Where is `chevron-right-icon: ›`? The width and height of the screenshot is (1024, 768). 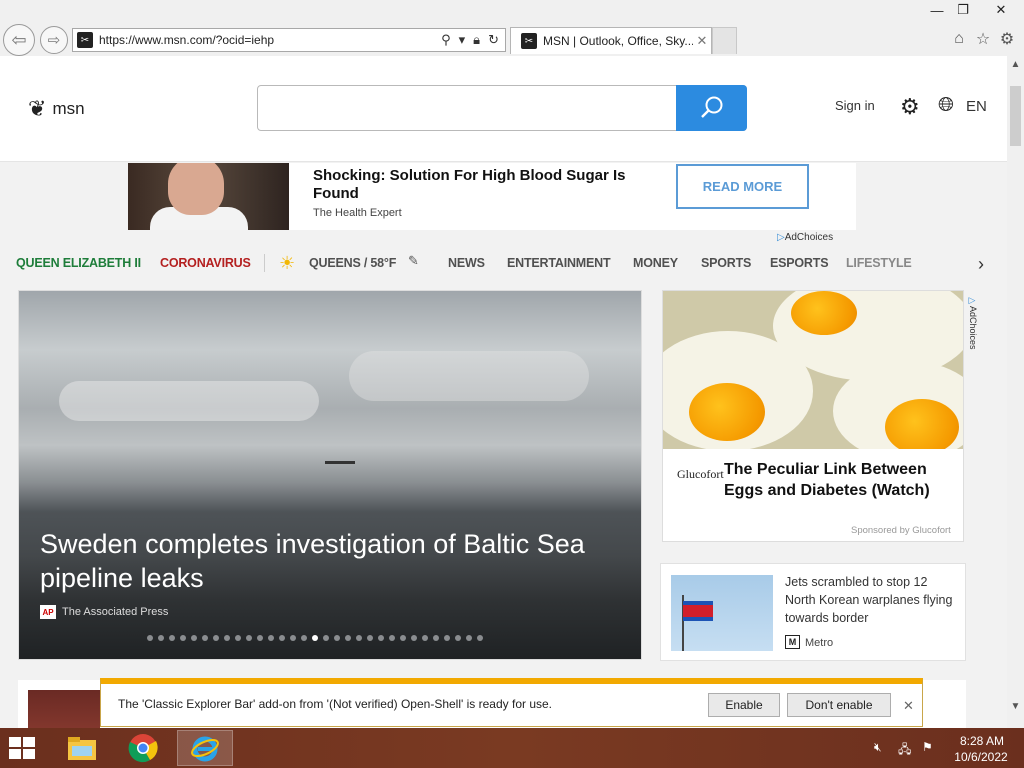 chevron-right-icon: › is located at coordinates (981, 264).